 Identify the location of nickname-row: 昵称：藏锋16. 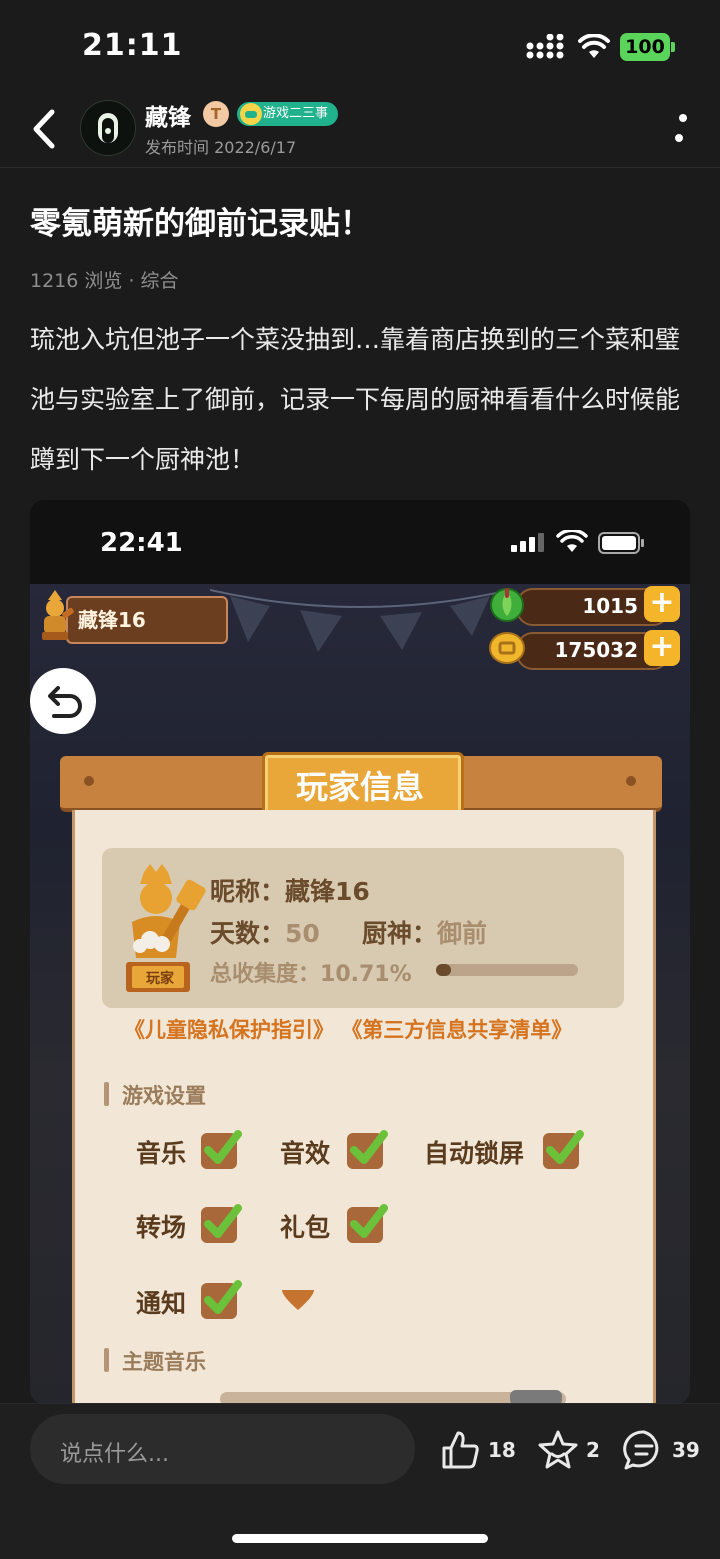
(290, 890).